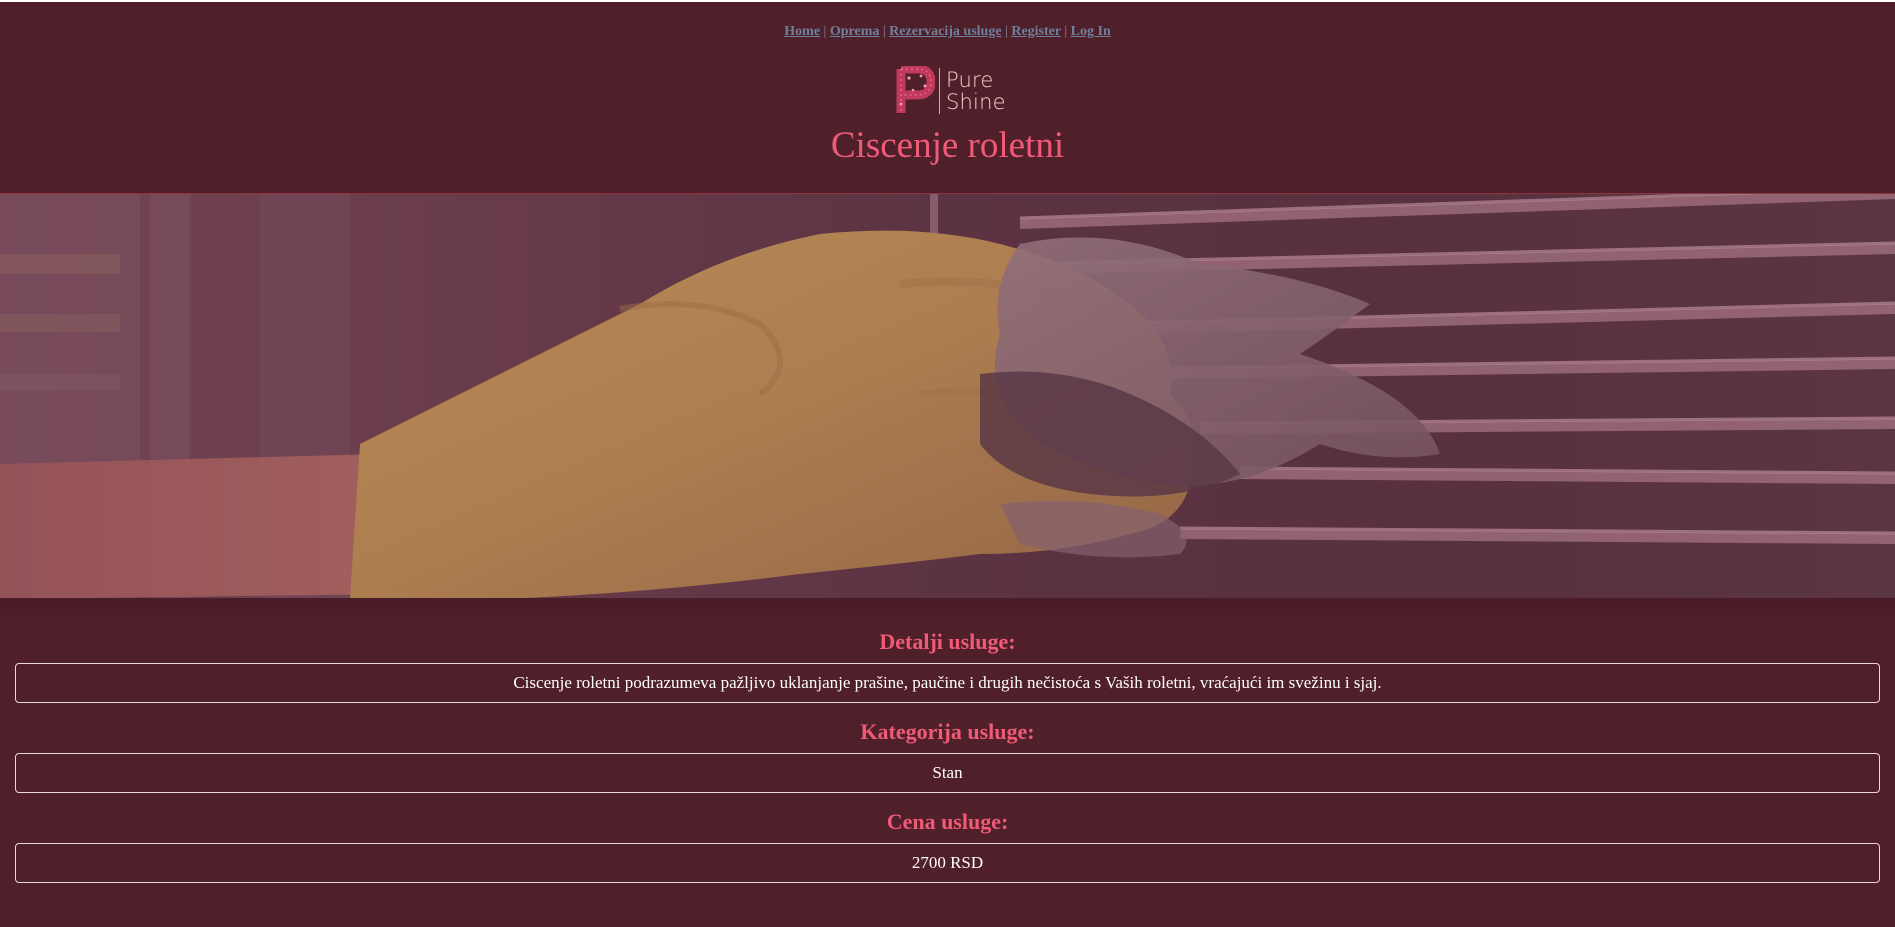 This screenshot has height=927, width=1895. I want to click on details-heading: Detalji usluge:, so click(947, 641).